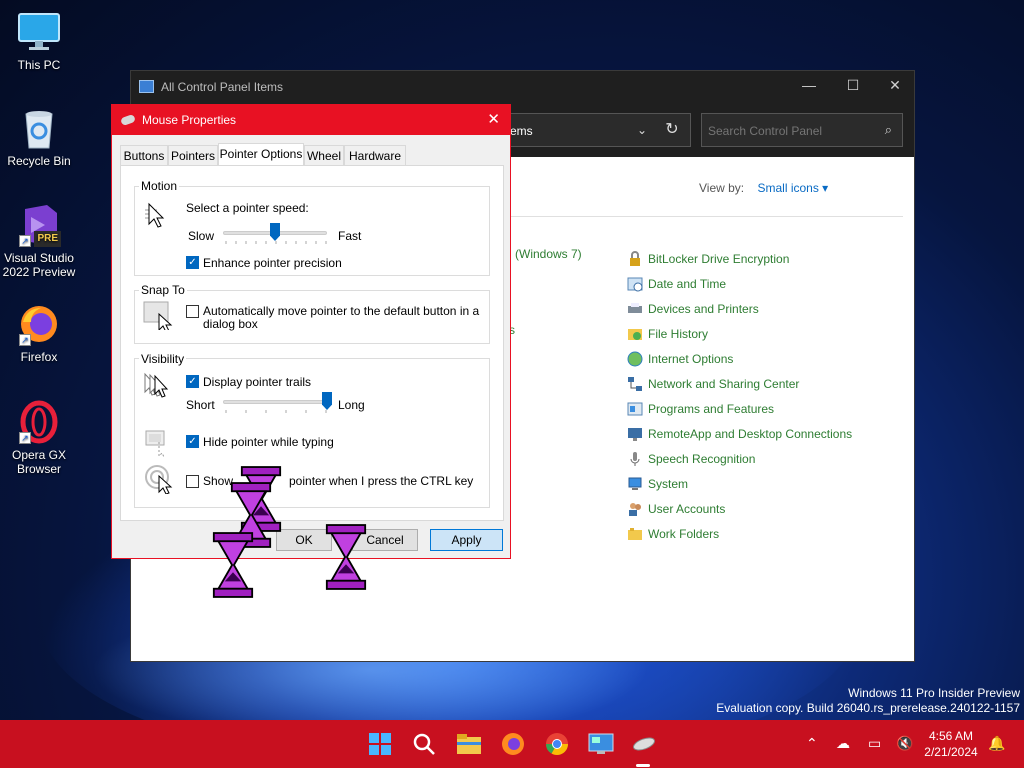 This screenshot has width=1024, height=768. Describe the element at coordinates (635, 509) in the screenshot. I see `users-icon` at that location.